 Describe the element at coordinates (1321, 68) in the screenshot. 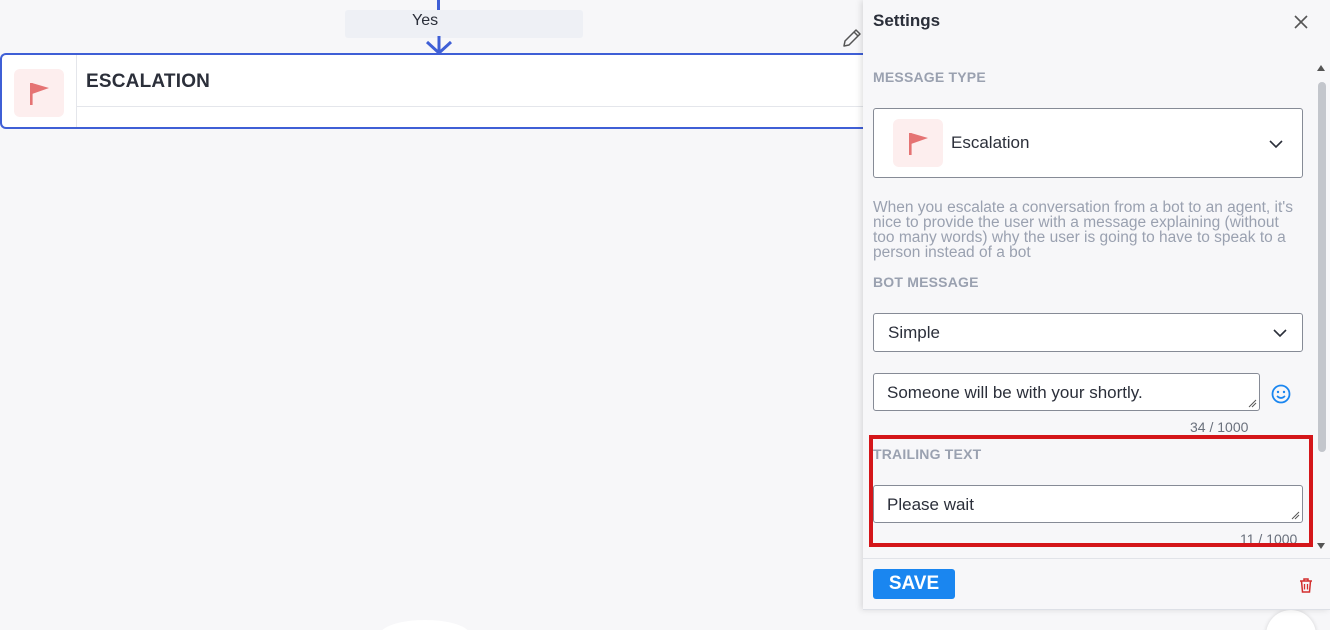

I see `scroll-up-icon` at that location.